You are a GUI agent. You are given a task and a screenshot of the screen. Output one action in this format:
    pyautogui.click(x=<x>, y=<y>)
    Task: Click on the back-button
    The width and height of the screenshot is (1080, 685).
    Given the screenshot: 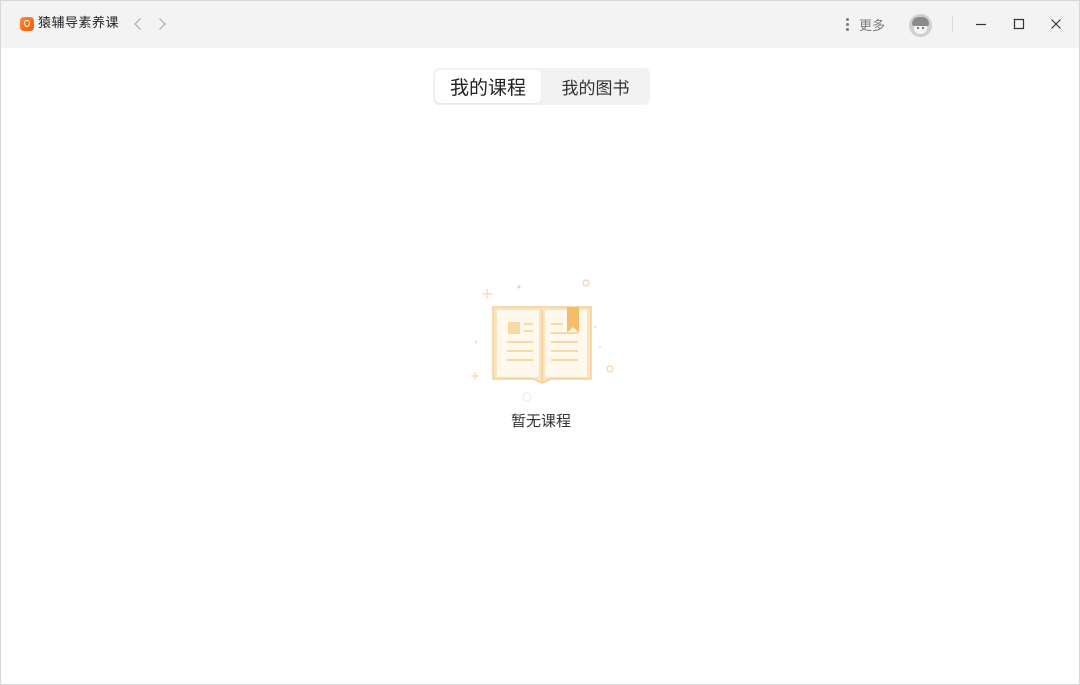 What is the action you would take?
    pyautogui.click(x=138, y=24)
    